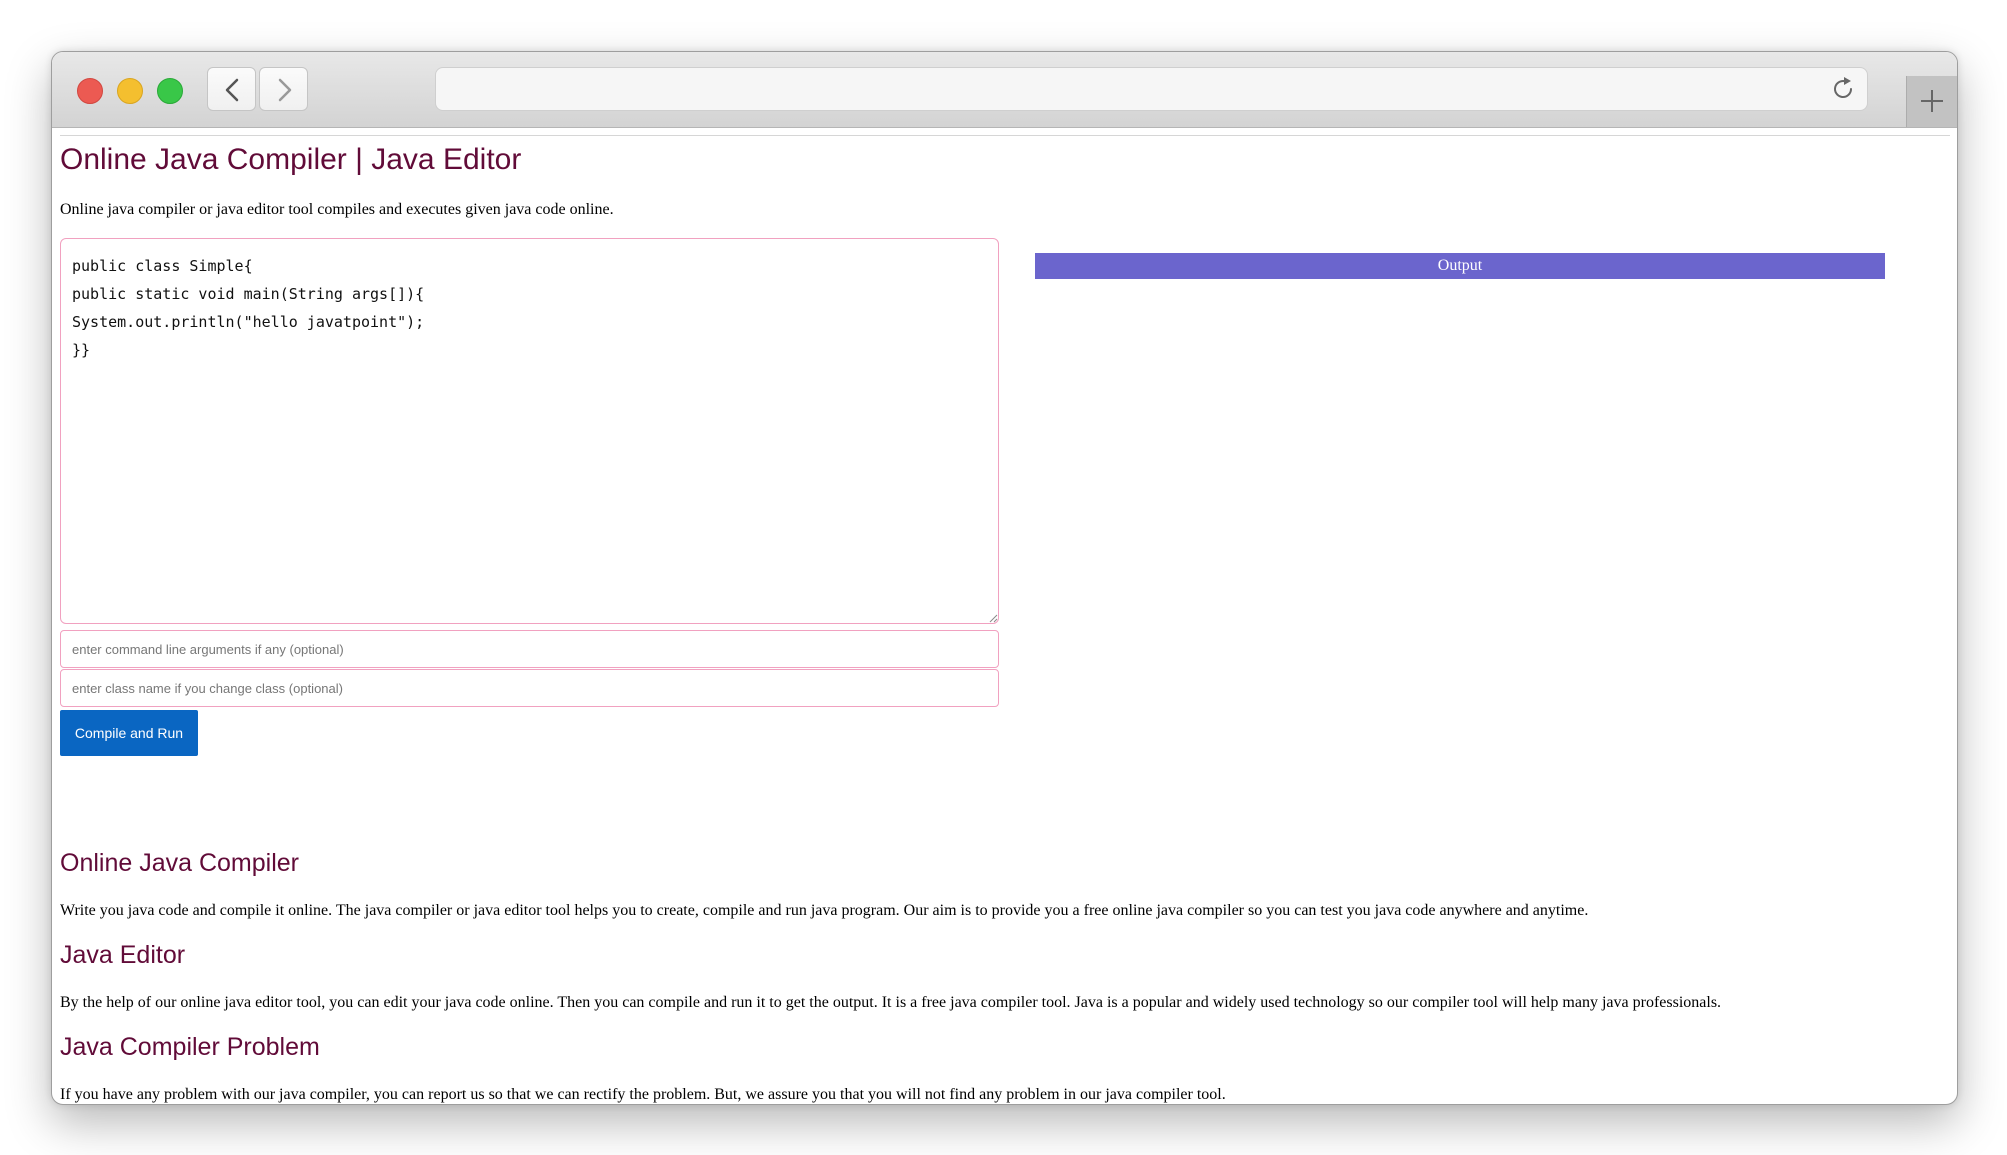 Image resolution: width=2007 pixels, height=1155 pixels. I want to click on page-title: Online Java Compiler | Java Editor, so click(291, 159).